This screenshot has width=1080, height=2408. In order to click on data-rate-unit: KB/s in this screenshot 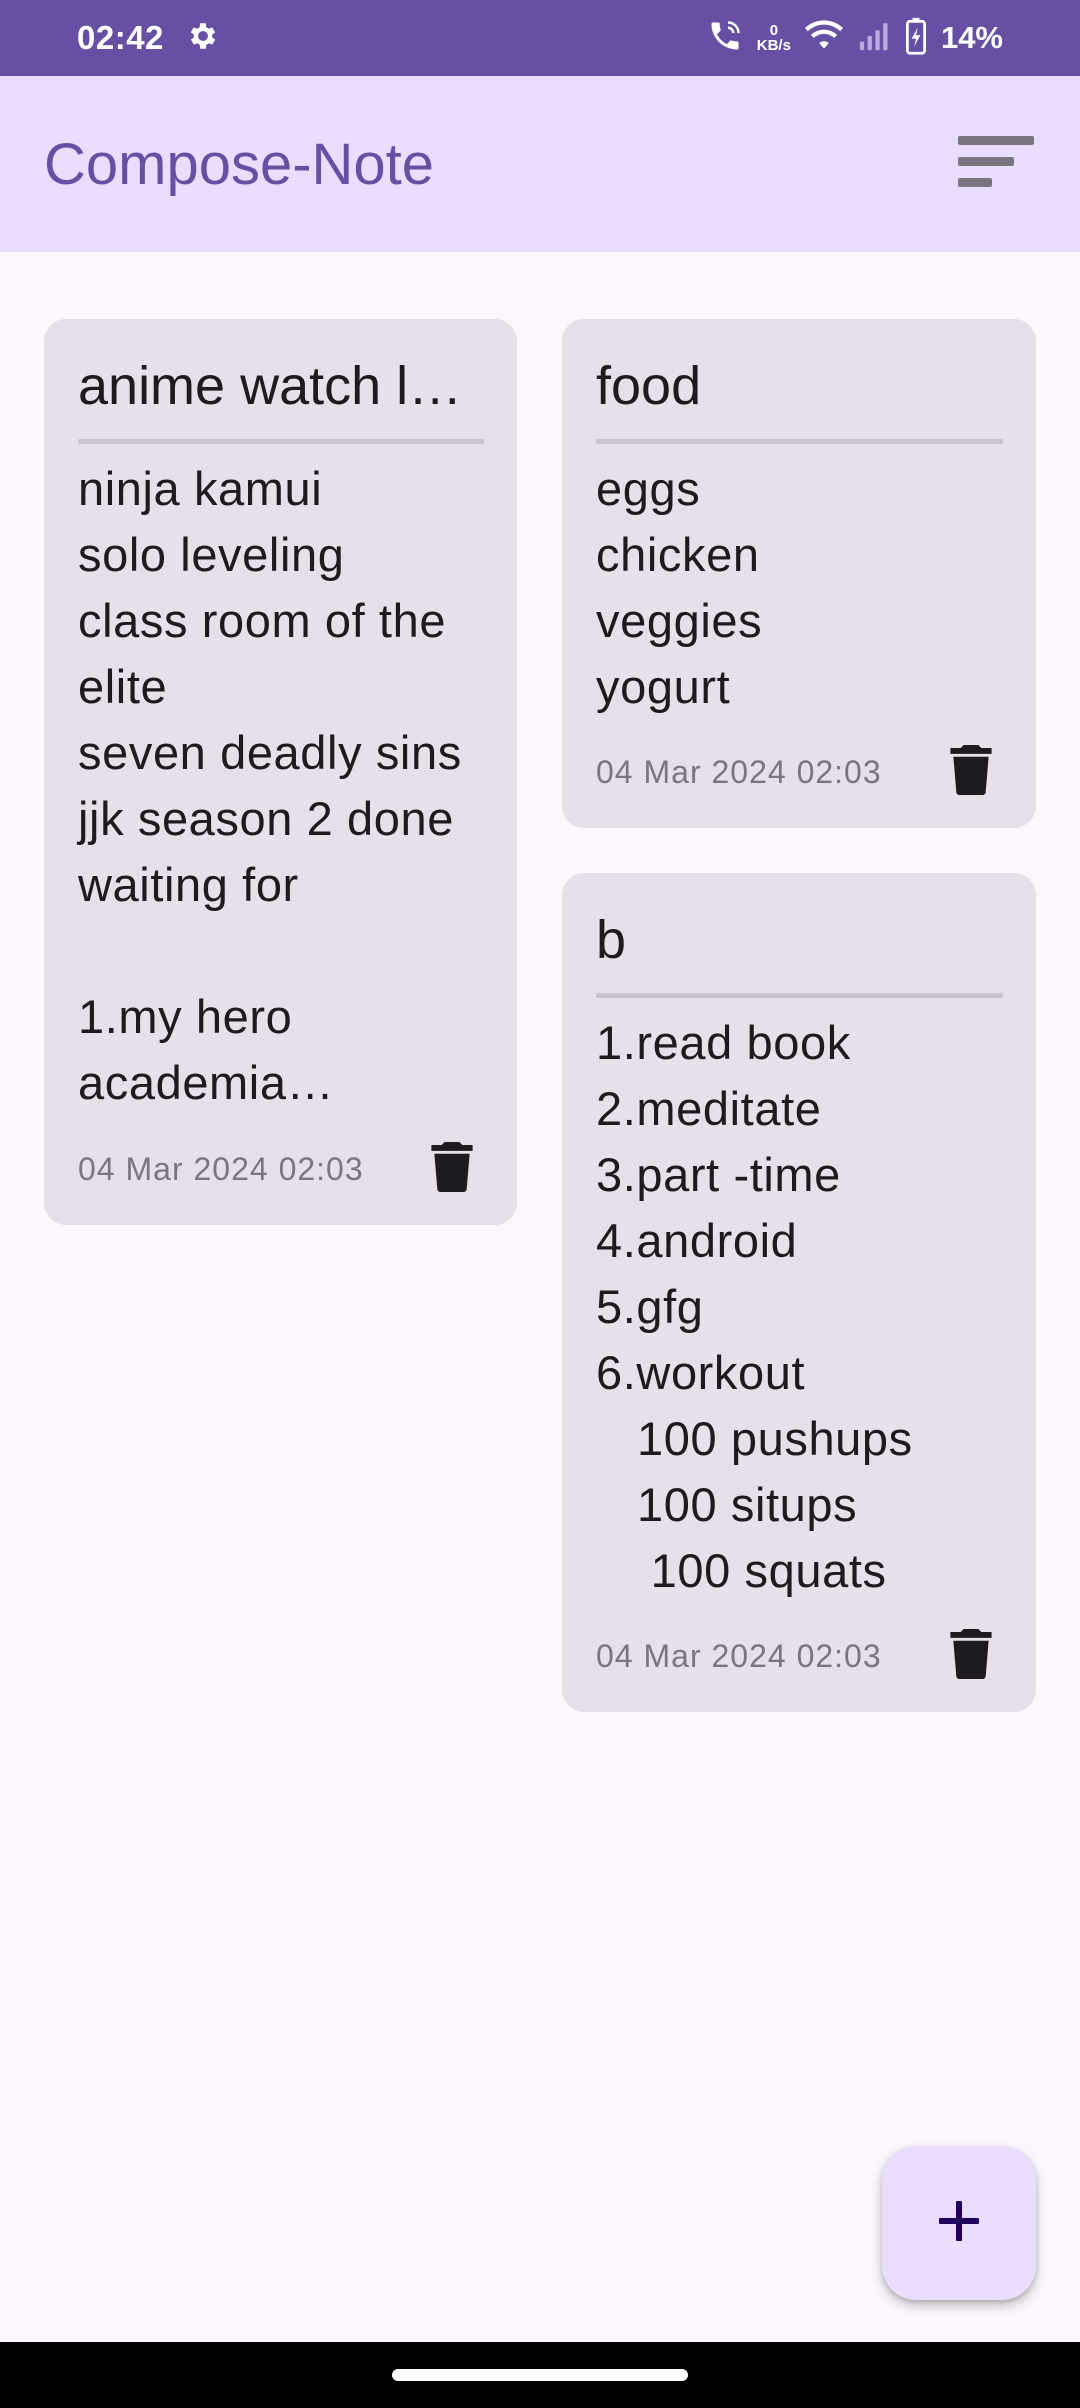, I will do `click(773, 45)`.